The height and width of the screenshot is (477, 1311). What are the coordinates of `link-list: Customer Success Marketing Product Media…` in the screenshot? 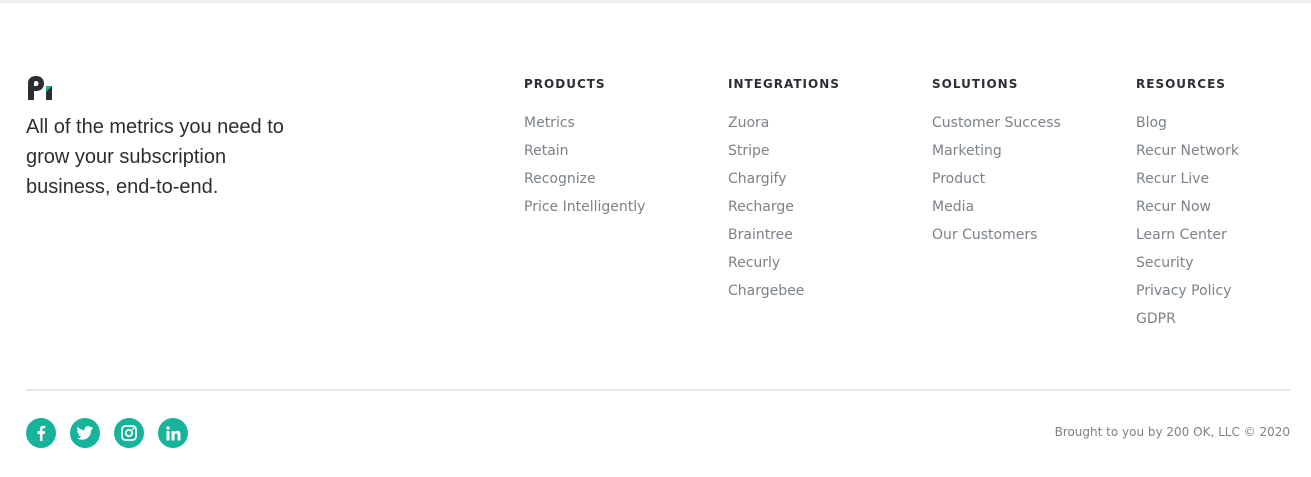 It's located at (996, 184).